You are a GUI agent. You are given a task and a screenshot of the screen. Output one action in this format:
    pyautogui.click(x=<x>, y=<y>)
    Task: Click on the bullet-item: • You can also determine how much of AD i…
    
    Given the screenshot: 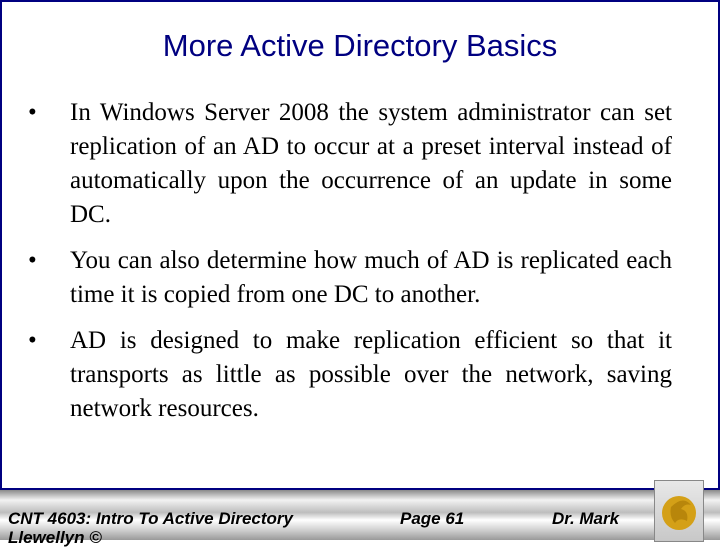 What is the action you would take?
    pyautogui.click(x=350, y=278)
    